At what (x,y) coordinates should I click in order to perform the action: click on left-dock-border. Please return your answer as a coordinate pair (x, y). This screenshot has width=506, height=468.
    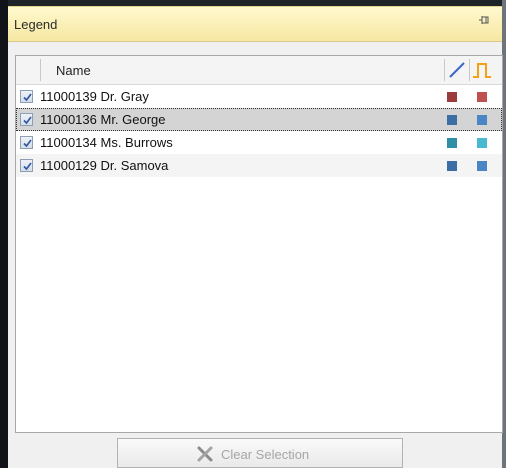
    Looking at the image, I should click on (4, 234).